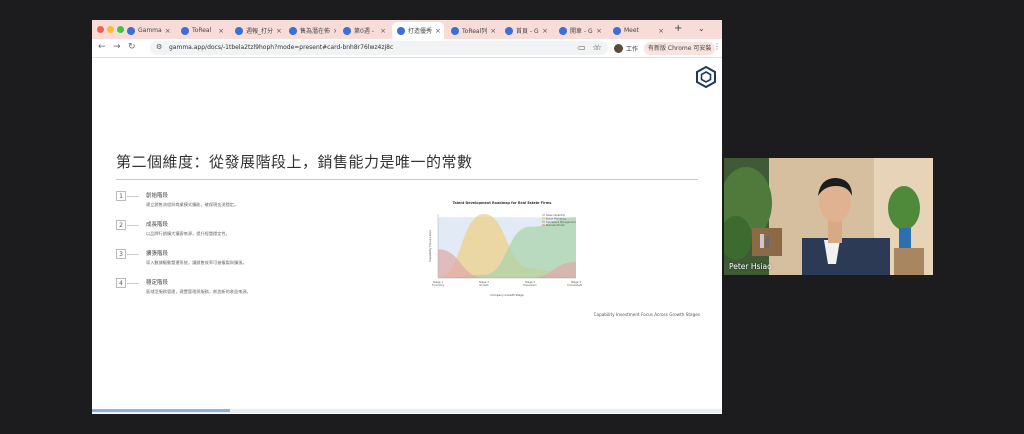 The width and height of the screenshot is (1024, 434). I want to click on stage-item: 1 創始階段 建立銷售流程與商業模式擴能，確保現金流穩定。, so click(216, 204).